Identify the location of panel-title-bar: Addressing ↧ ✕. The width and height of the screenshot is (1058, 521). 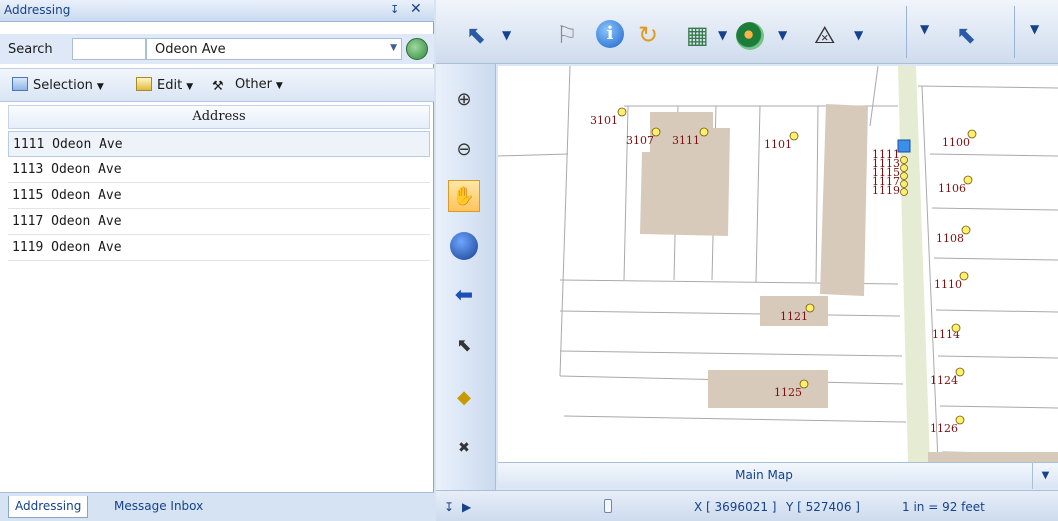
(217, 11).